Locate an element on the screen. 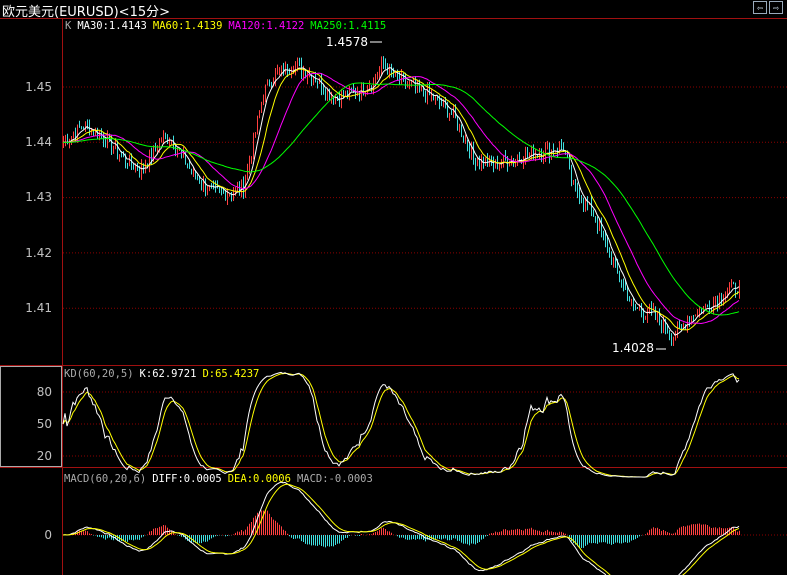 Image resolution: width=787 pixels, height=575 pixels. k-label: K is located at coordinates (68, 26).